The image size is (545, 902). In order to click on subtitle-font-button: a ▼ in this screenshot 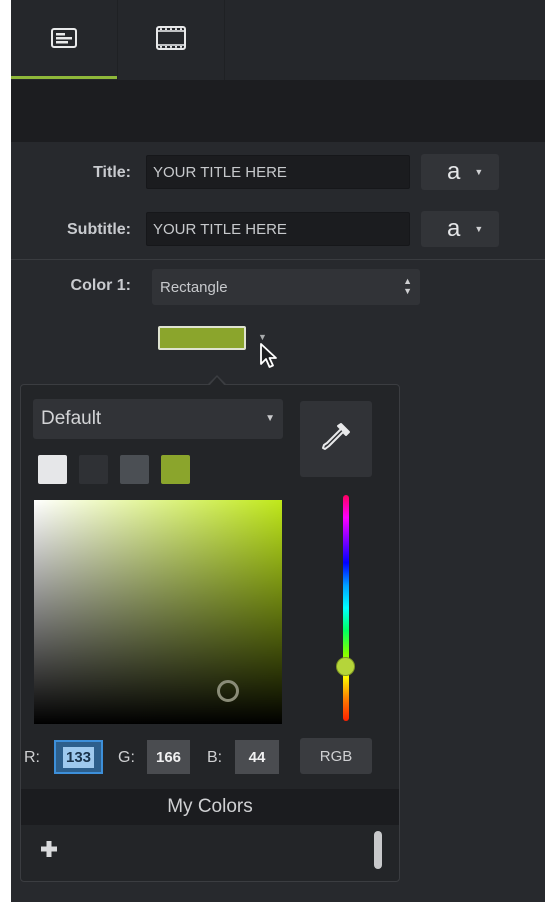, I will do `click(460, 229)`.